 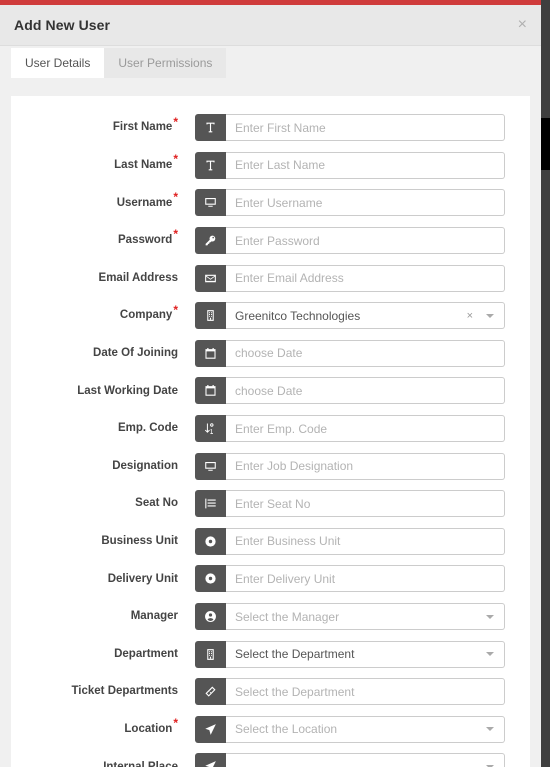 I want to click on label-text: Business Unit, so click(x=139, y=541).